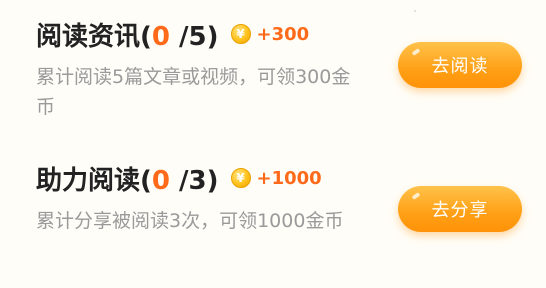 The image size is (546, 288). What do you see at coordinates (289, 178) in the screenshot?
I see `task-reward: +1000` at bounding box center [289, 178].